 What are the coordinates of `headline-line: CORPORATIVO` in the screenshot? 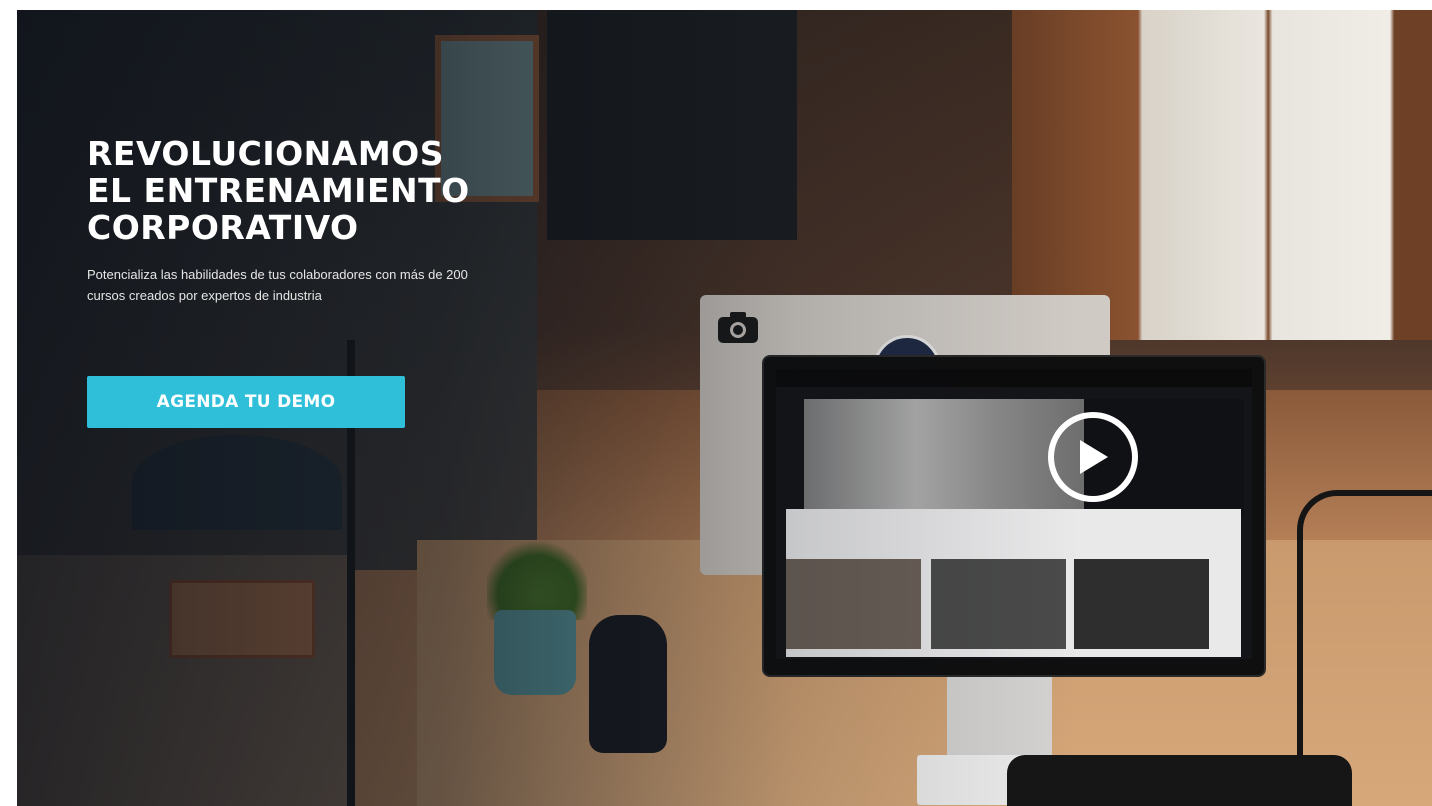 It's located at (223, 227).